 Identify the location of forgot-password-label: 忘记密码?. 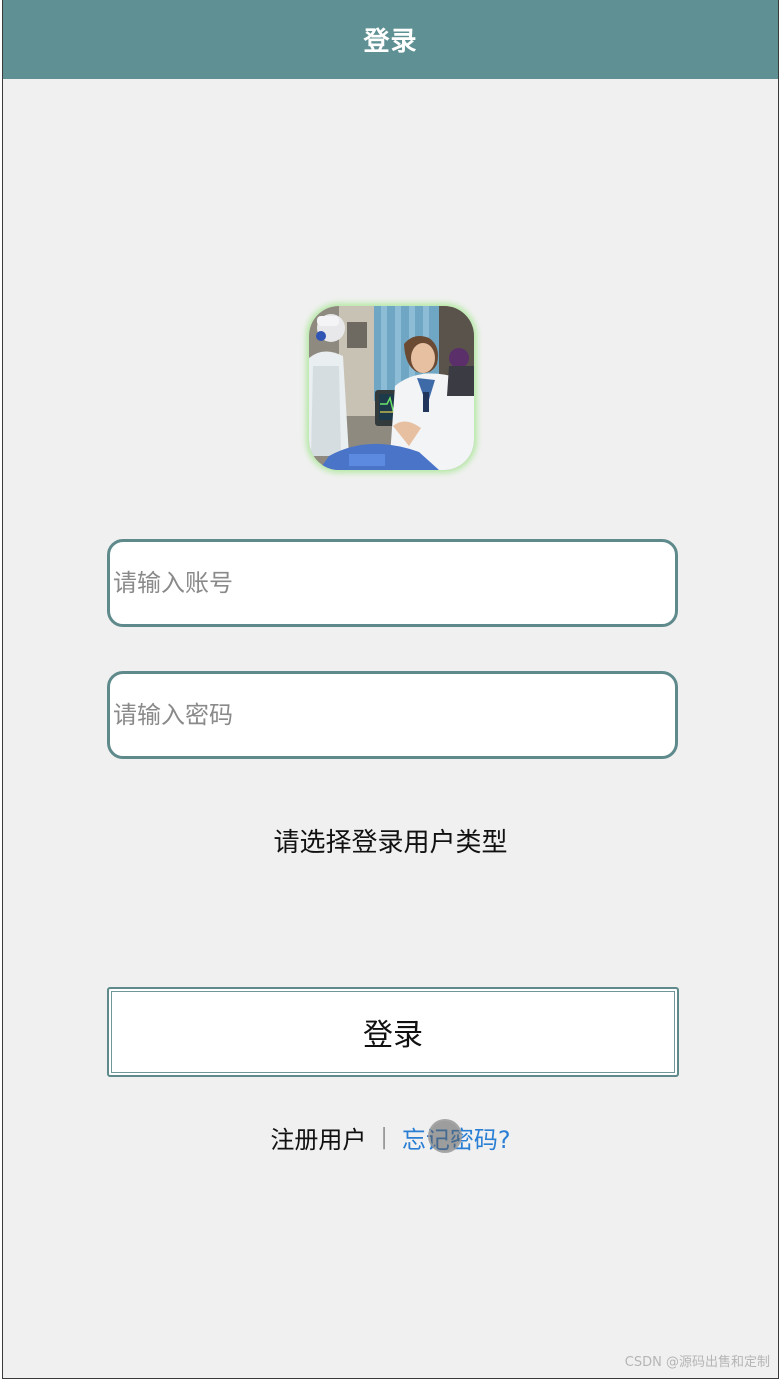
(456, 1140).